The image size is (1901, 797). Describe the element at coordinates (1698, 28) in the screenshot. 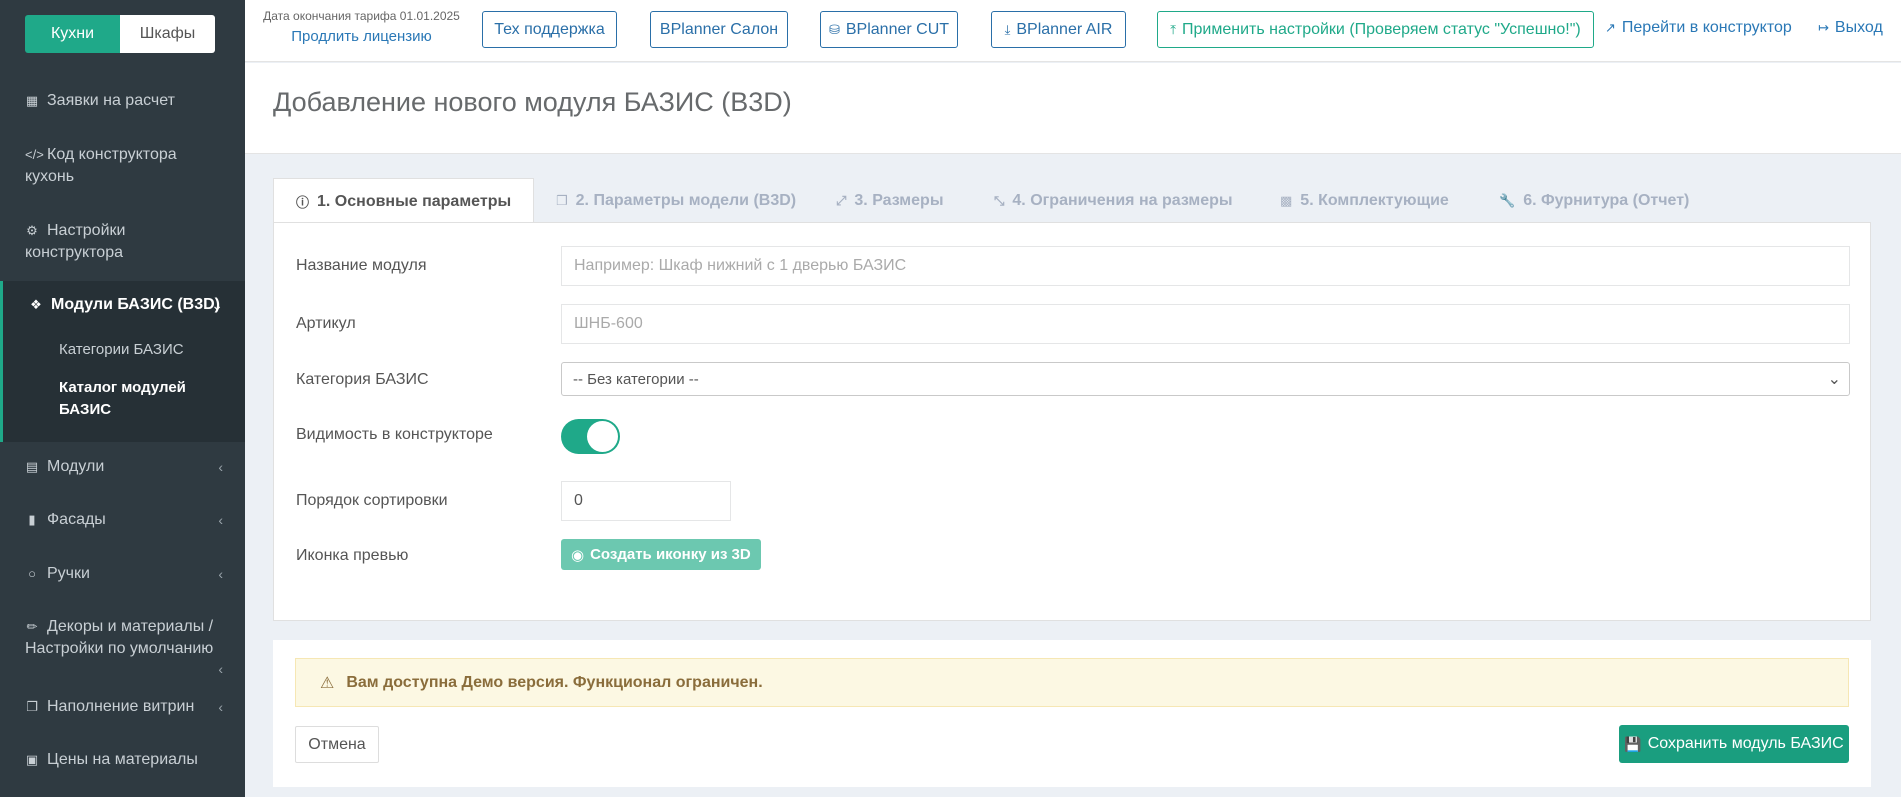

I see `go-to-constructor-link: ↗ Перейти в конструктор` at that location.